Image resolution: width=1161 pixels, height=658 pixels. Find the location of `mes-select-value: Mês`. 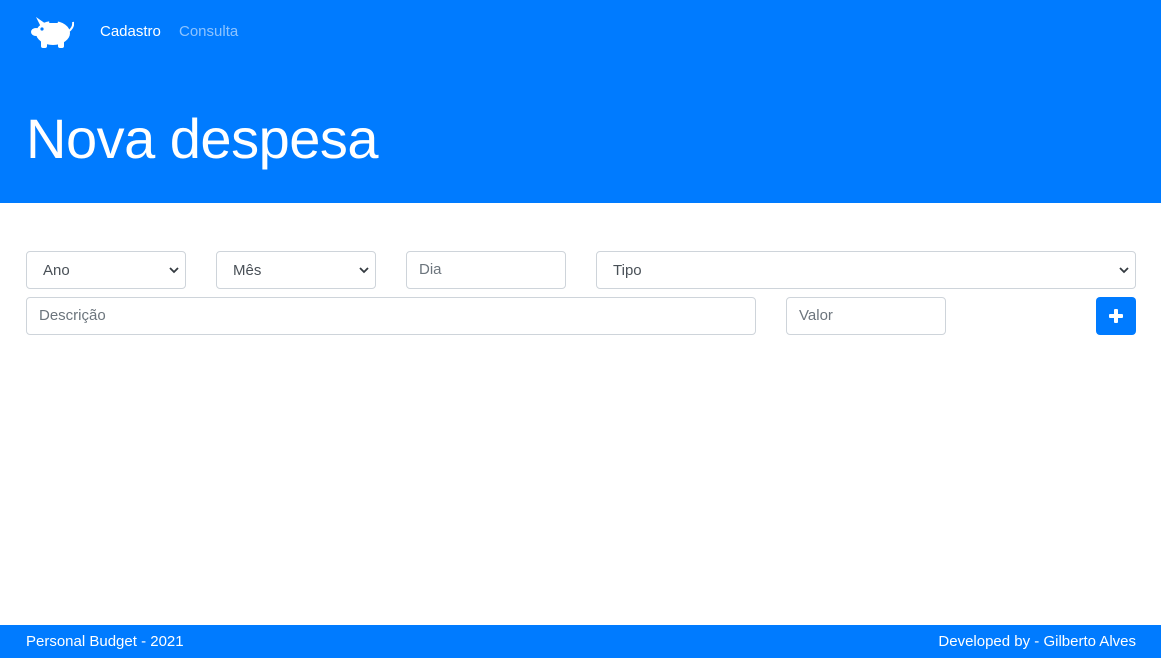

mes-select-value: Mês is located at coordinates (247, 270).